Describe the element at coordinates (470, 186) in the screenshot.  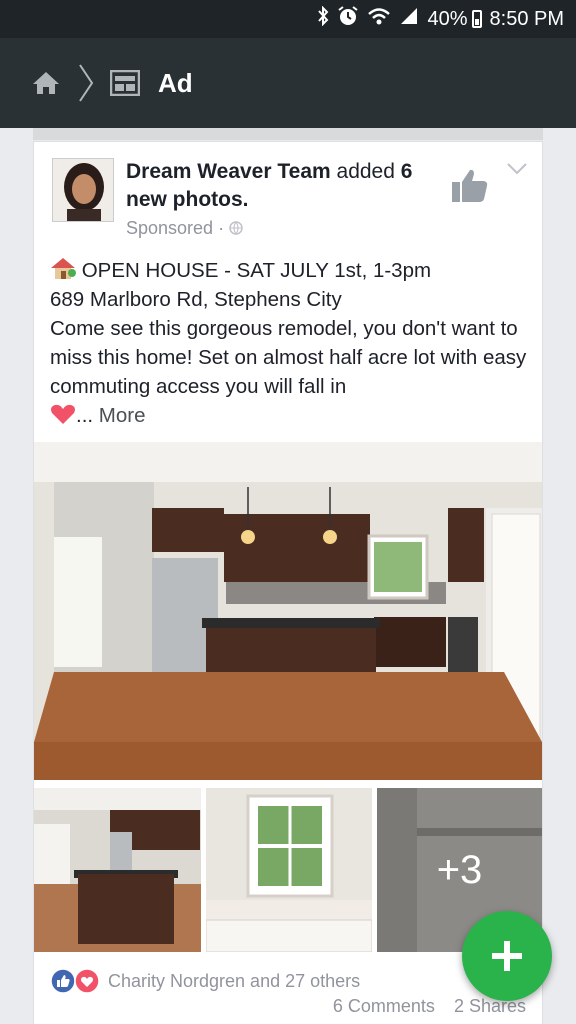
I see `like-page-icon` at that location.